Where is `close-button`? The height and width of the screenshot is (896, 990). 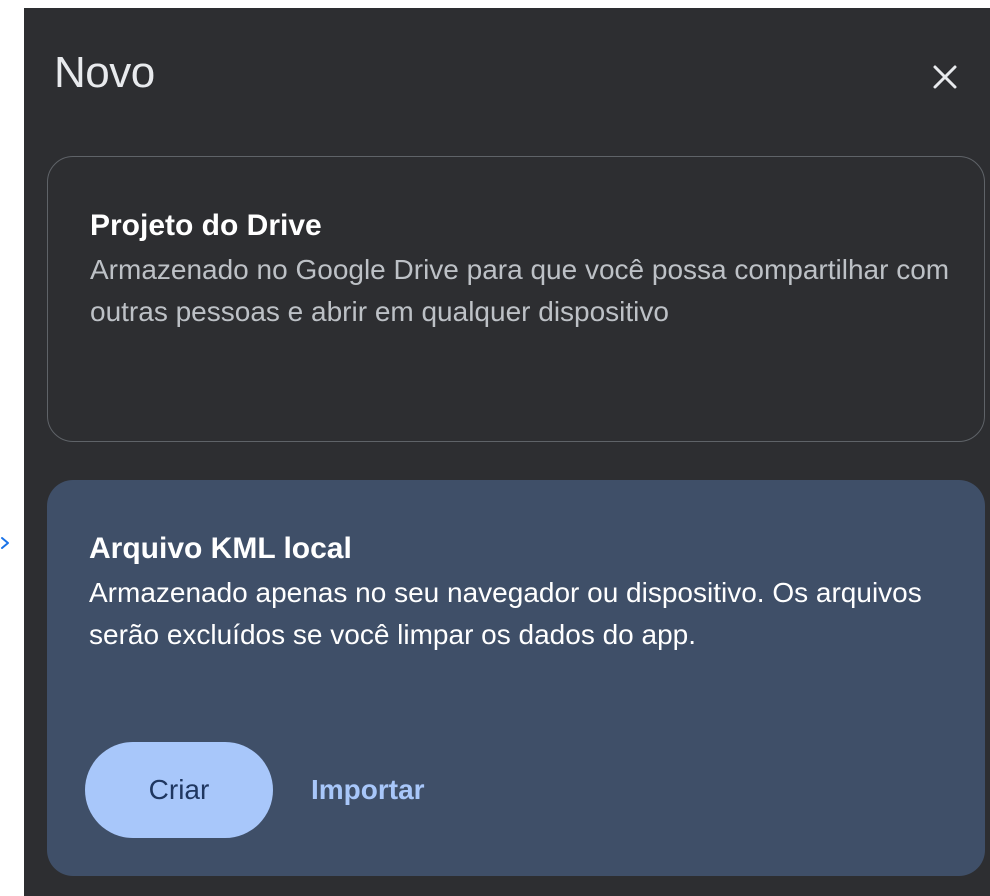
close-button is located at coordinates (945, 77).